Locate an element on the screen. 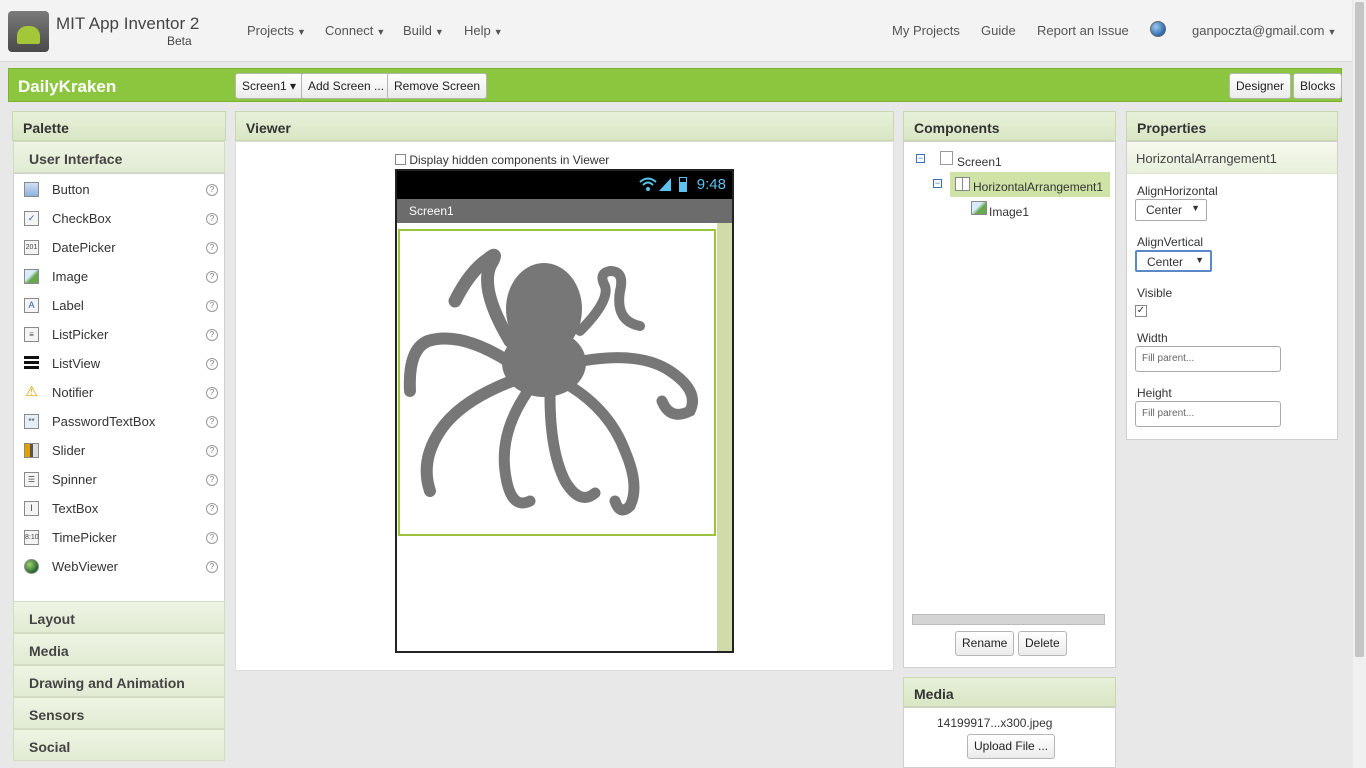  phone-clock: 9:48 is located at coordinates (711, 184).